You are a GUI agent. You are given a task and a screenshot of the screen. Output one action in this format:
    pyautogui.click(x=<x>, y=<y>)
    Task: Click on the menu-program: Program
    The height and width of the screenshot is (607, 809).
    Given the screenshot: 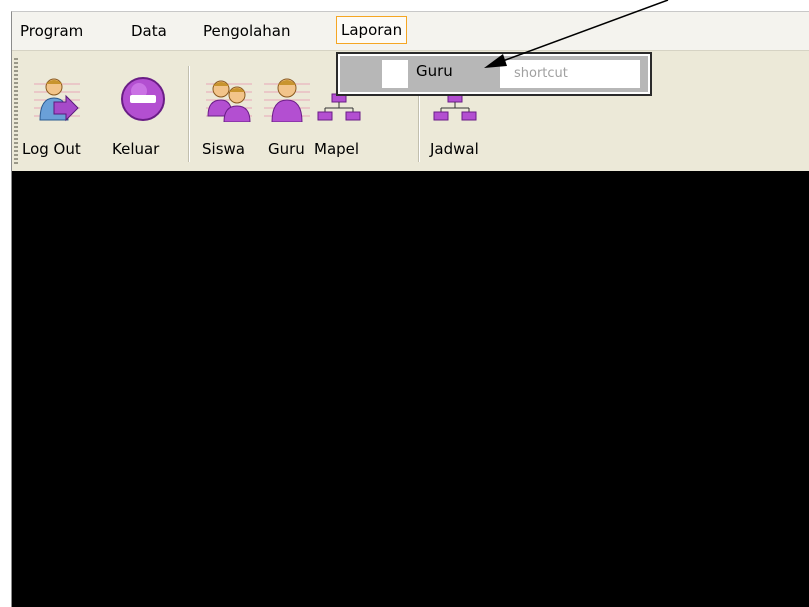 What is the action you would take?
    pyautogui.click(x=51, y=31)
    